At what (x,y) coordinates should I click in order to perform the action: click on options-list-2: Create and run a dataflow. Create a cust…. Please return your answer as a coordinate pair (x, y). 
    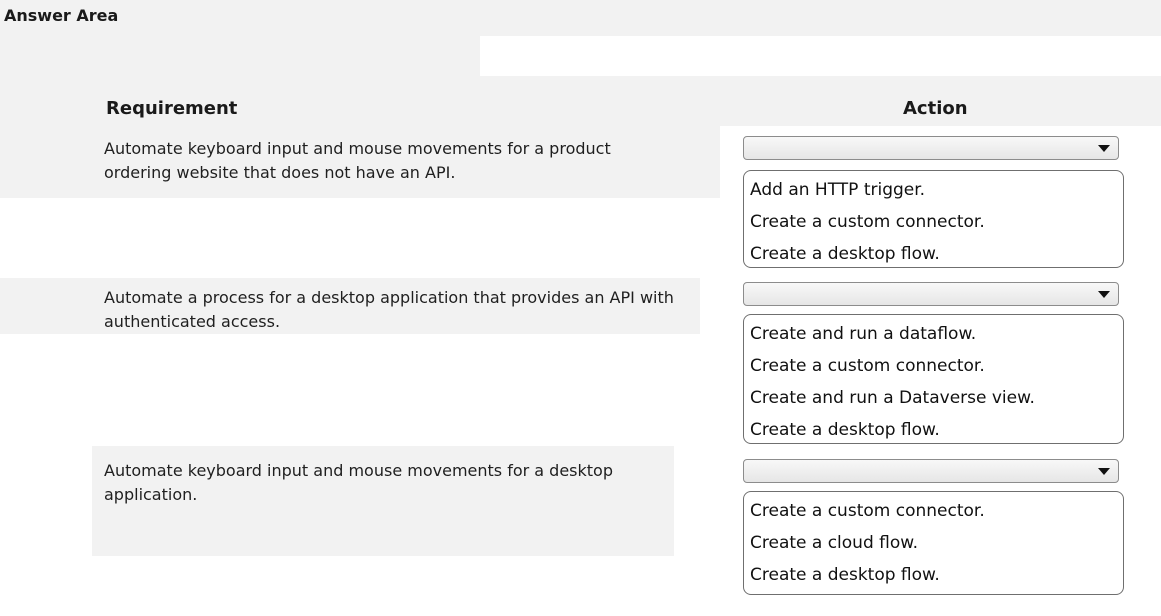
    Looking at the image, I should click on (933, 379).